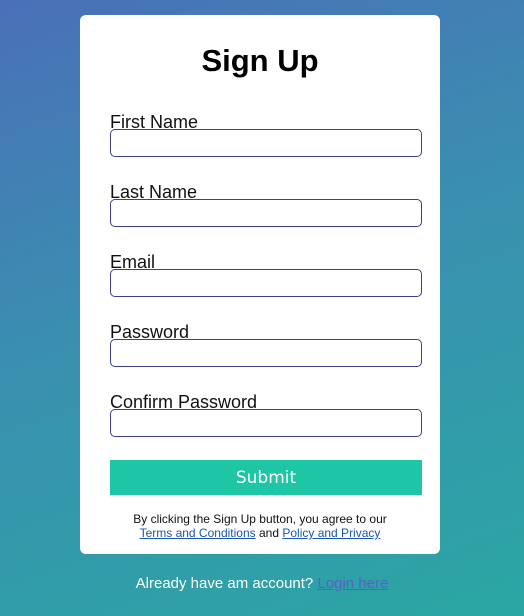 This screenshot has height=616, width=524. I want to click on login-prompt: Already have am account? Login here, so click(262, 583).